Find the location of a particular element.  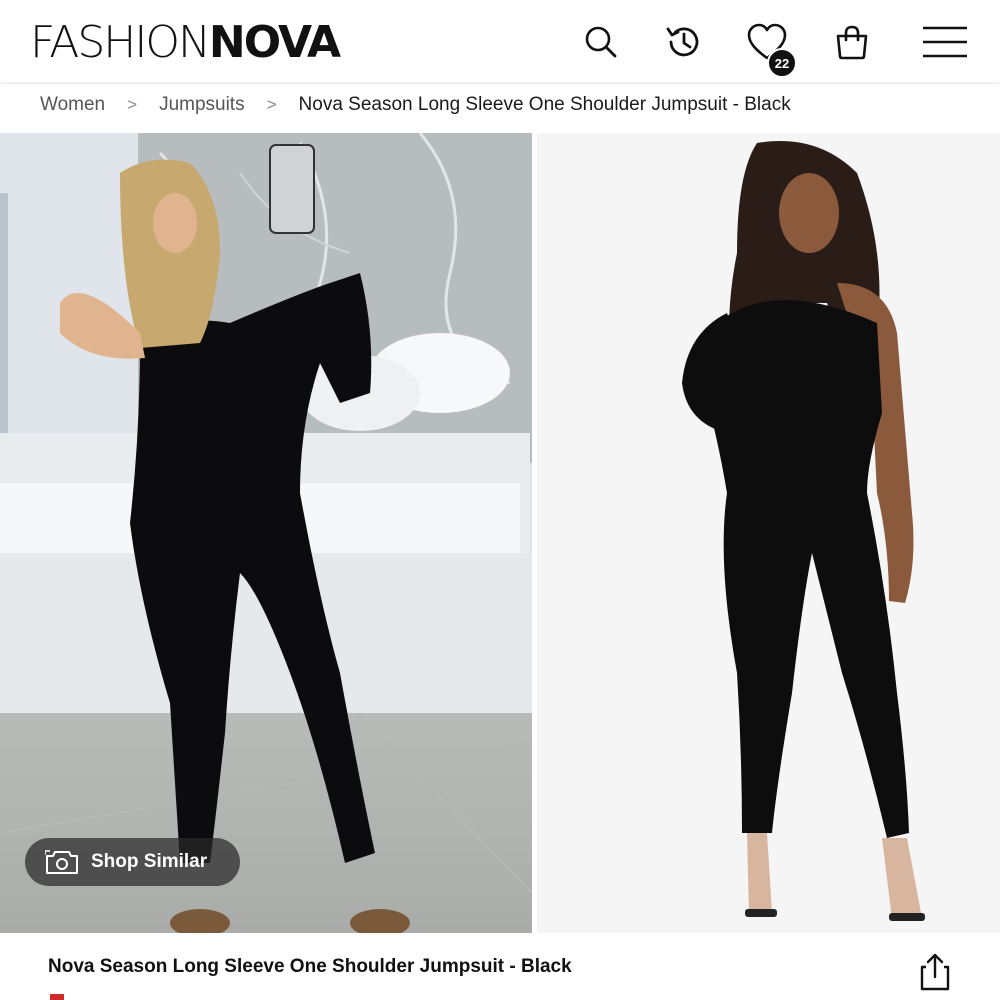

menu-button is located at coordinates (945, 42).